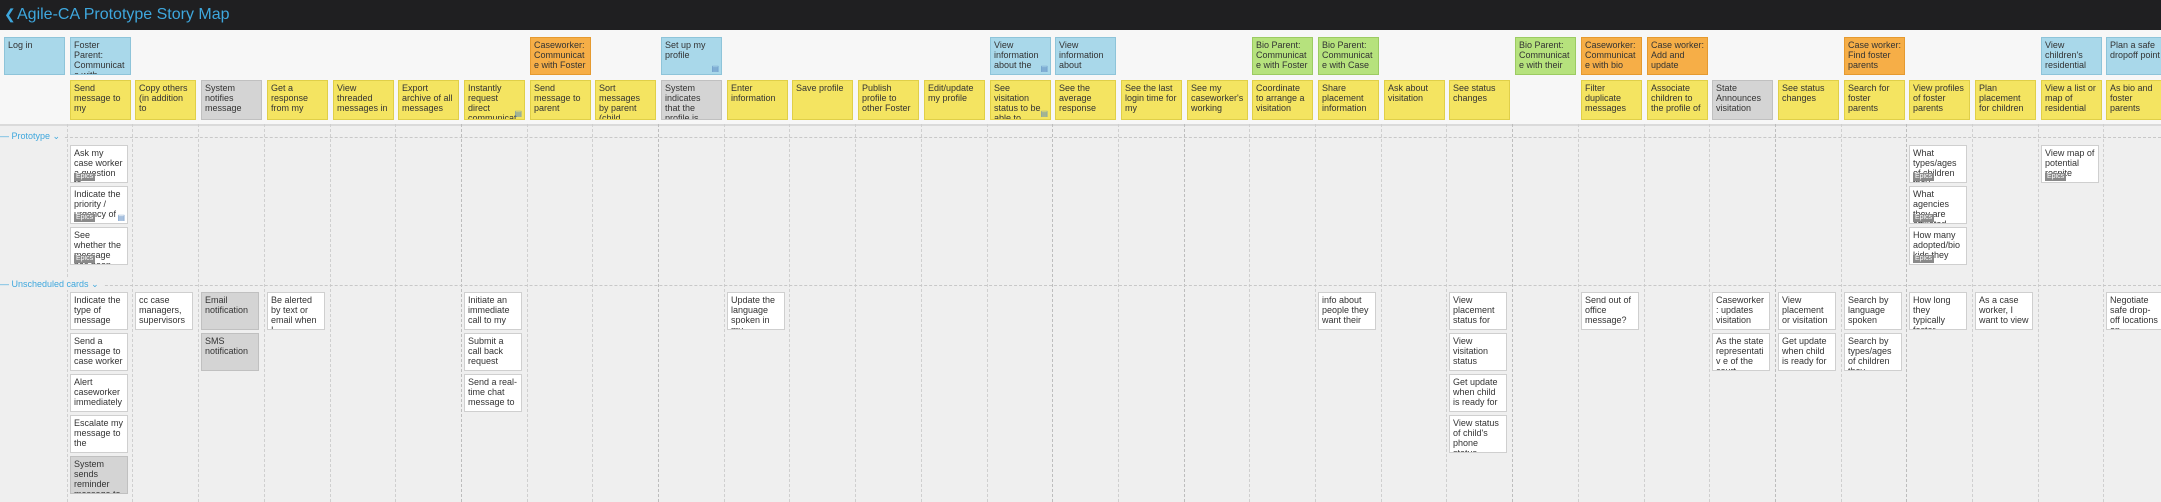 The height and width of the screenshot is (502, 2161). I want to click on activity-card: Bio Parent: Communicate with Case, so click(1348, 56).